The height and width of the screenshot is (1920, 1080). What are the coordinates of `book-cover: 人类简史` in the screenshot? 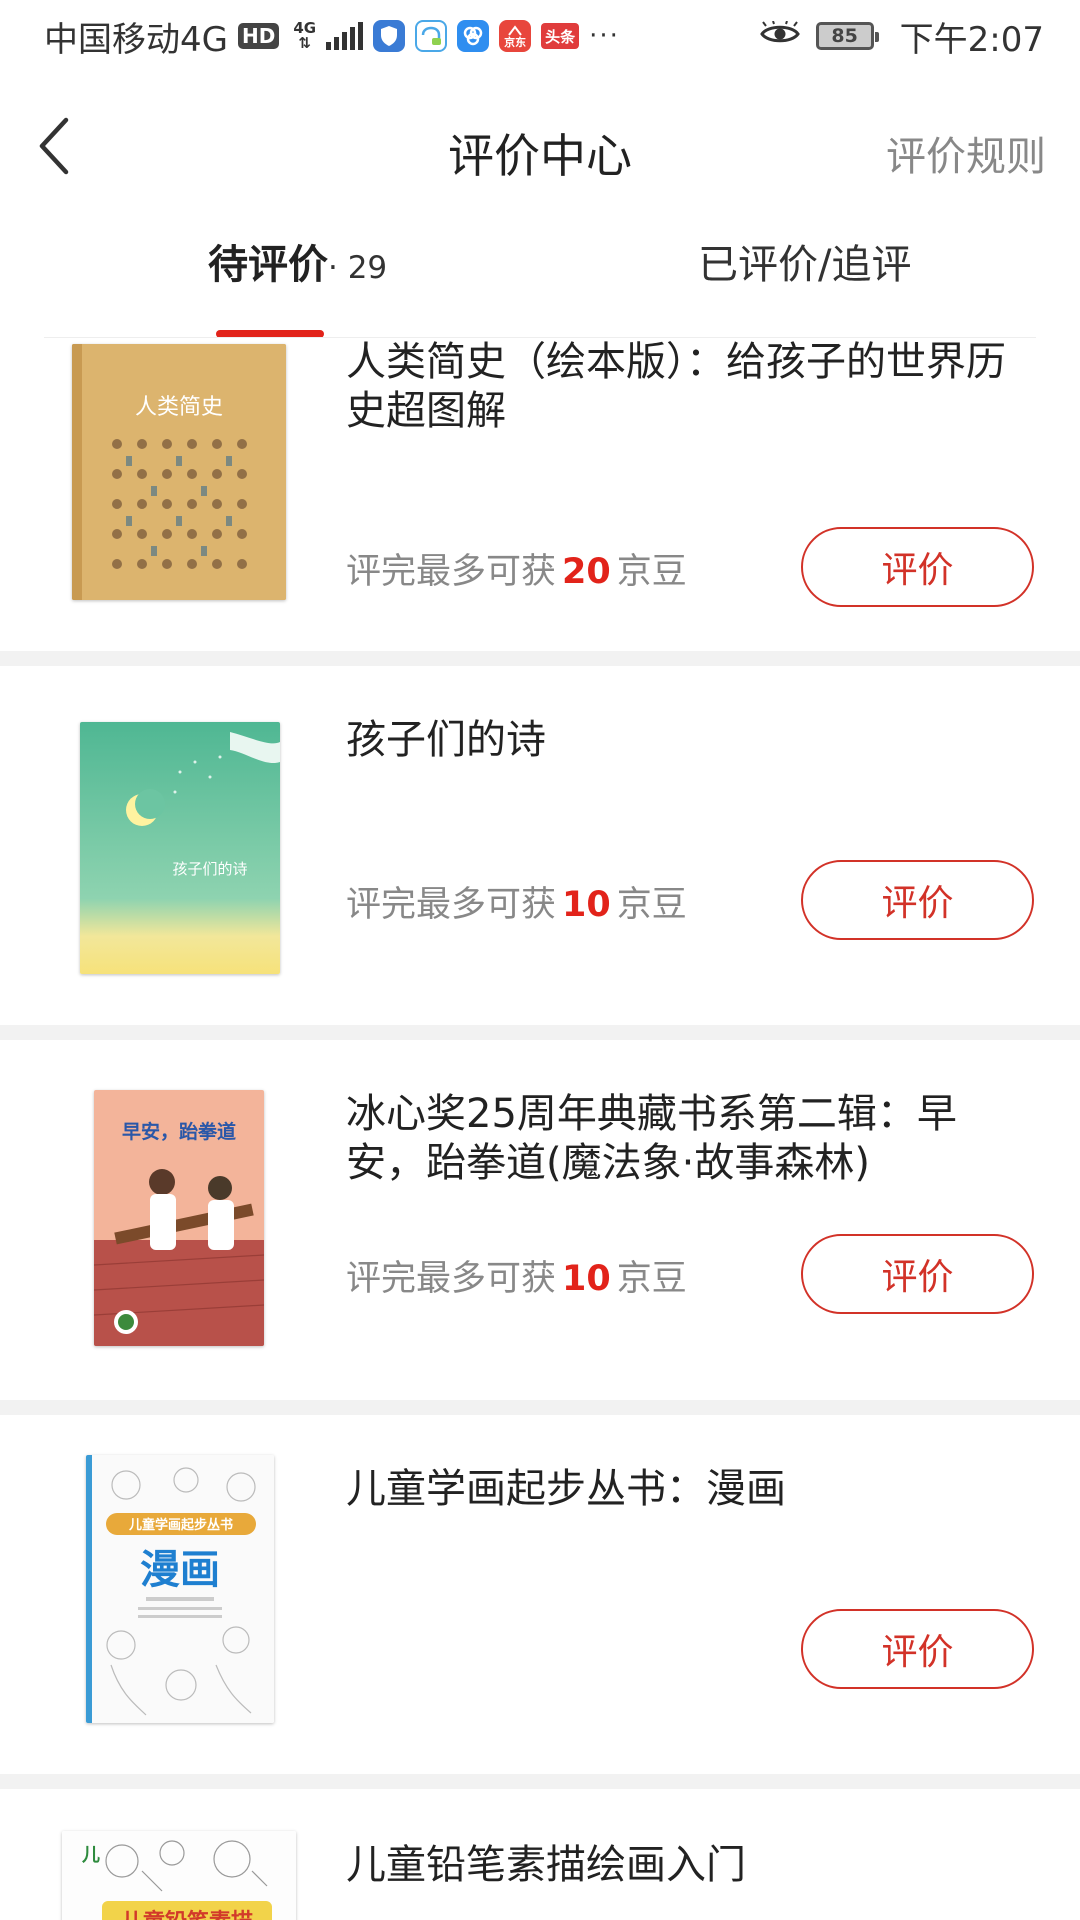 It's located at (179, 472).